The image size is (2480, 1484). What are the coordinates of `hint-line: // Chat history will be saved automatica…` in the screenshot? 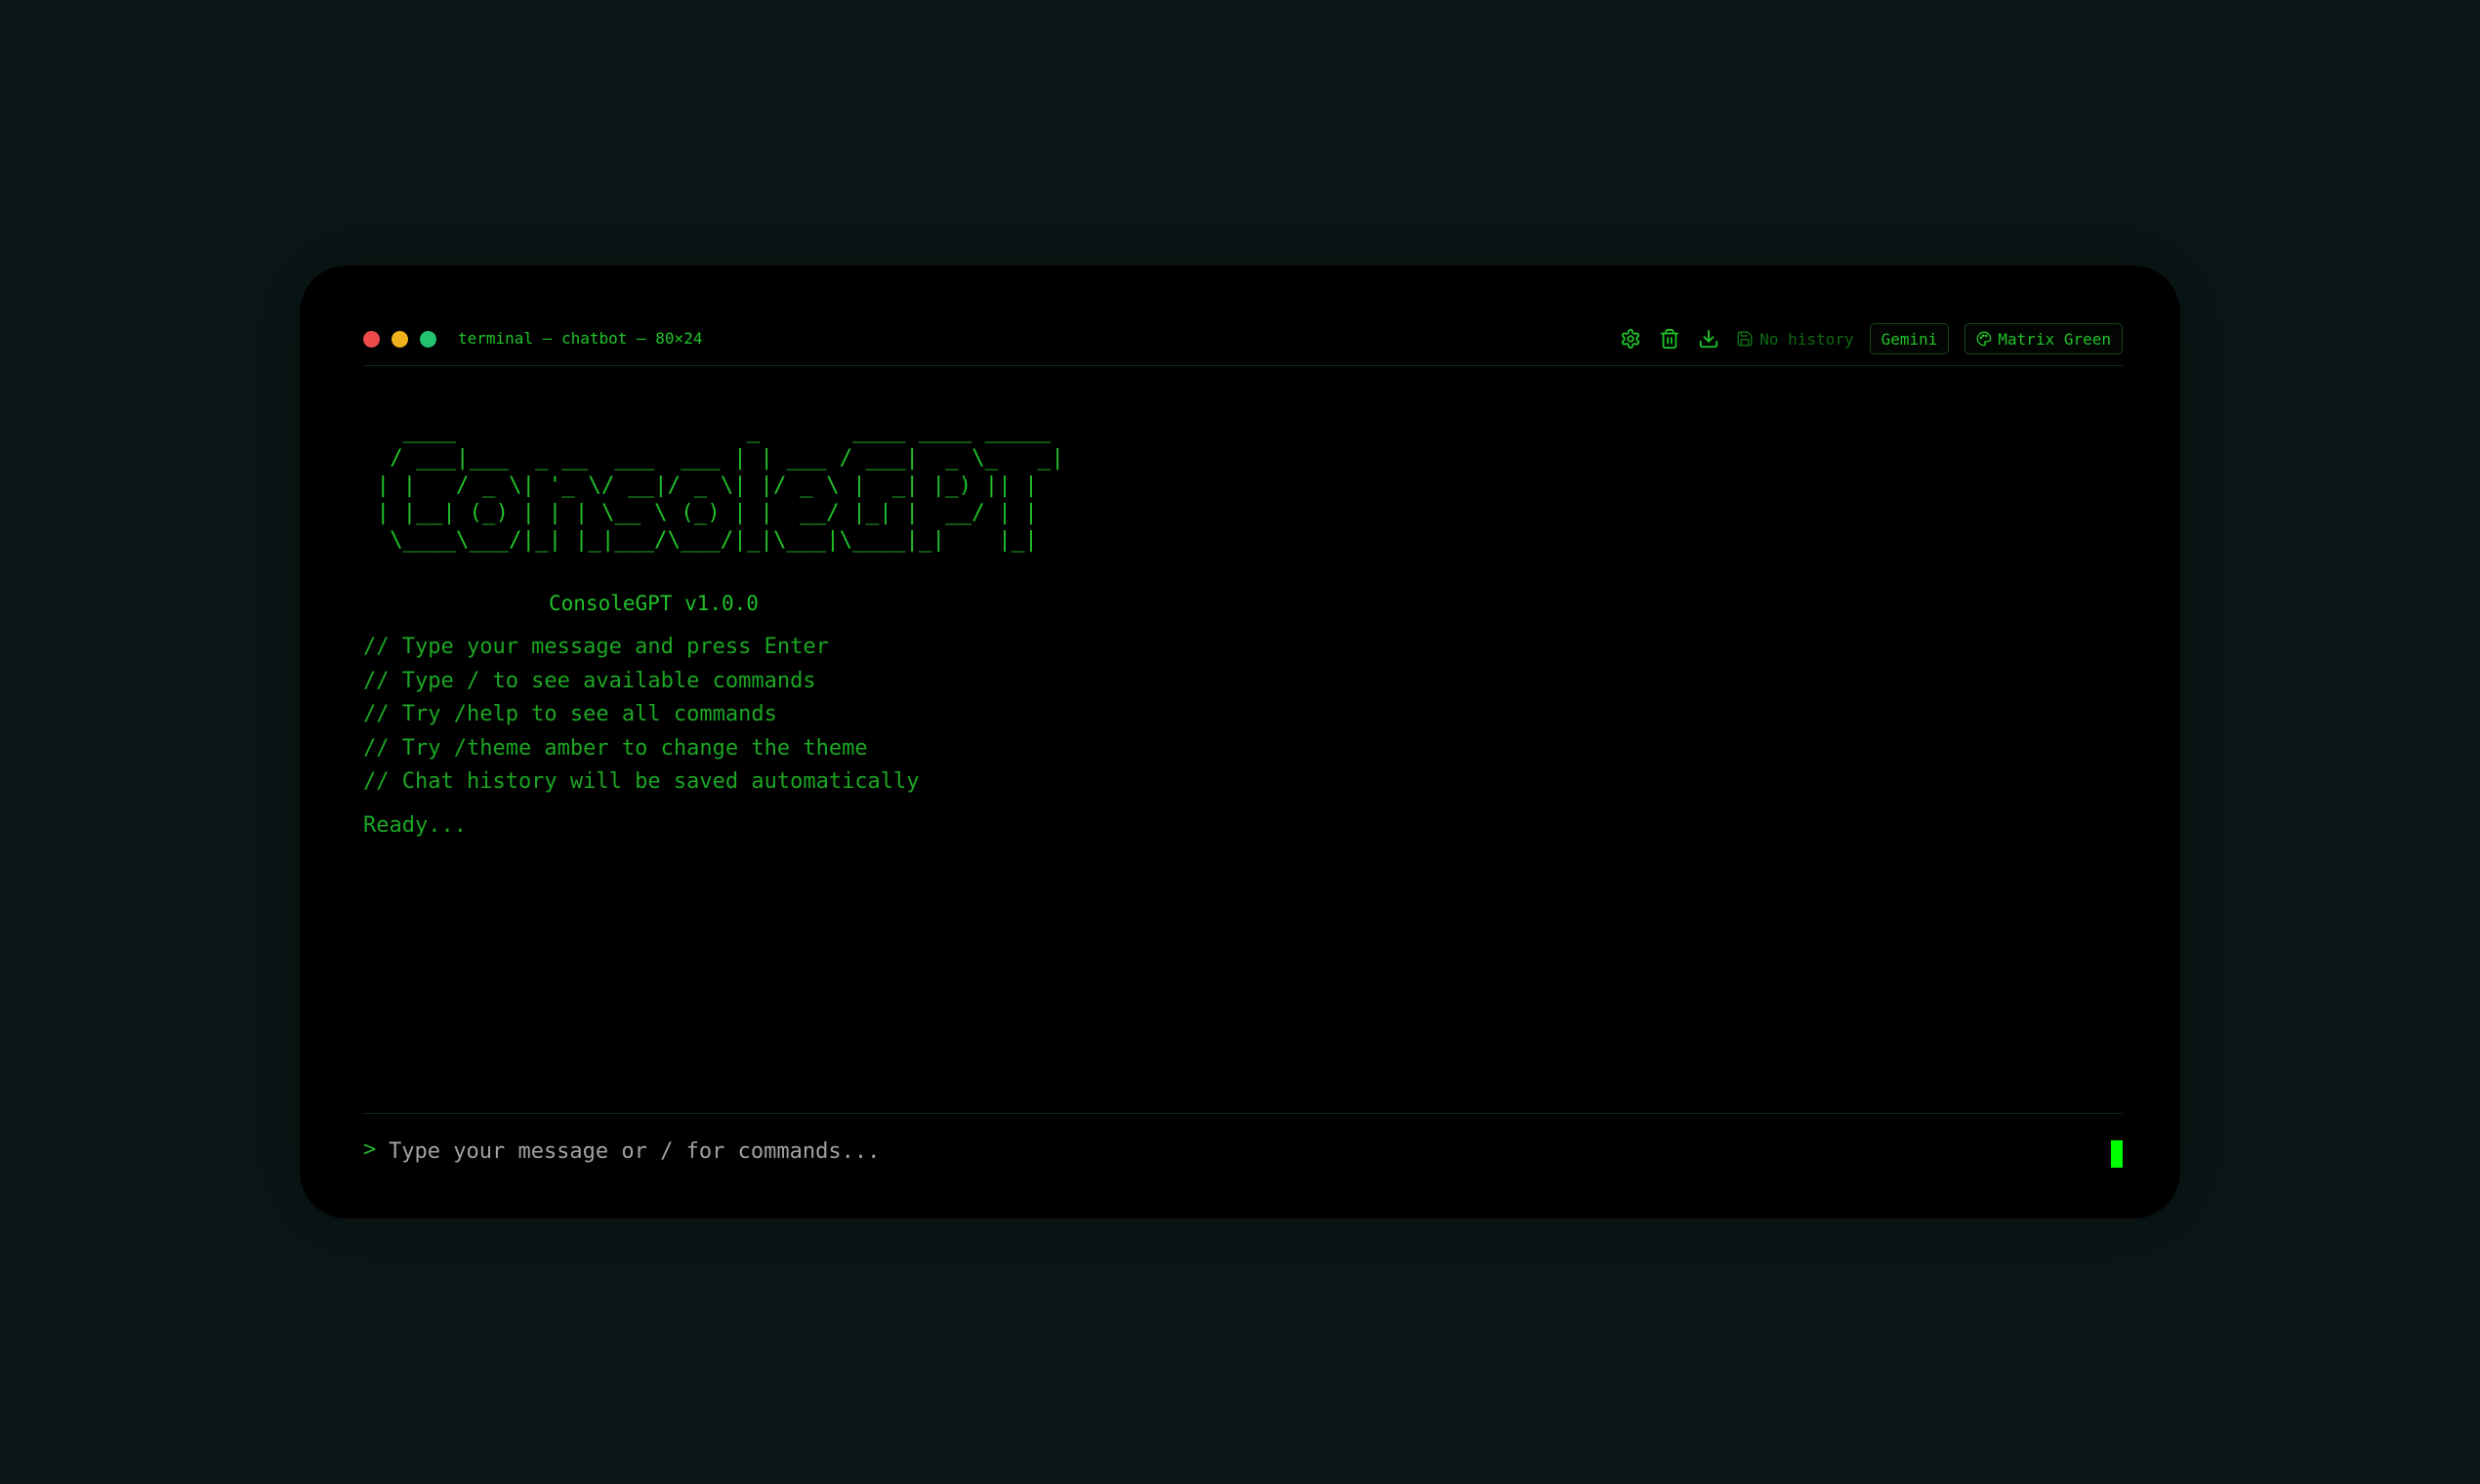 It's located at (641, 782).